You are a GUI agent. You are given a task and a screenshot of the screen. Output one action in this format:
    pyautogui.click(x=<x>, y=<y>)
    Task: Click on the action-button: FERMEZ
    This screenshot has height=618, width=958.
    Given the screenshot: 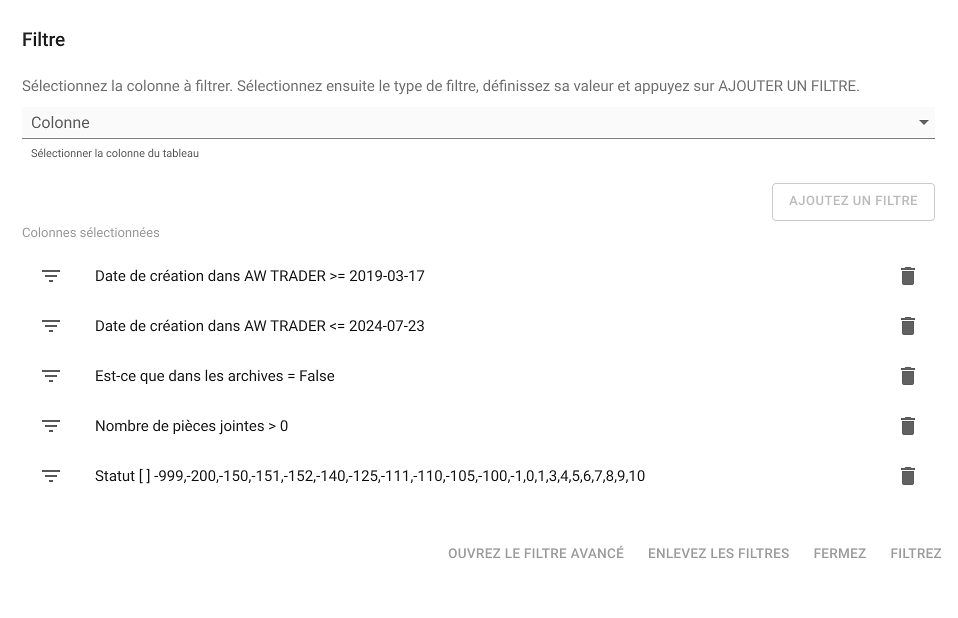 What is the action you would take?
    pyautogui.click(x=840, y=554)
    